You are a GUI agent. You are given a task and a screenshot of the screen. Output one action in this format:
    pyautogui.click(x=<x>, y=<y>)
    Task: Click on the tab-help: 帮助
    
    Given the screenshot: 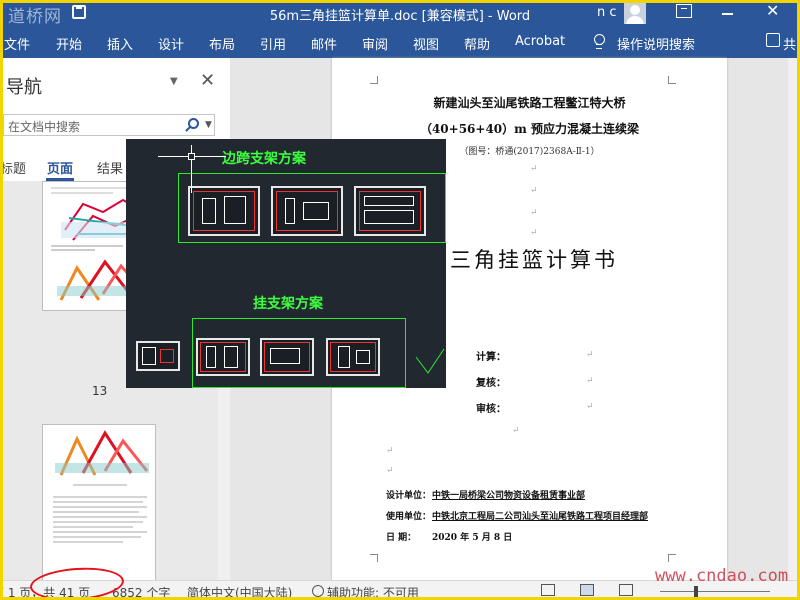 What is the action you would take?
    pyautogui.click(x=477, y=43)
    